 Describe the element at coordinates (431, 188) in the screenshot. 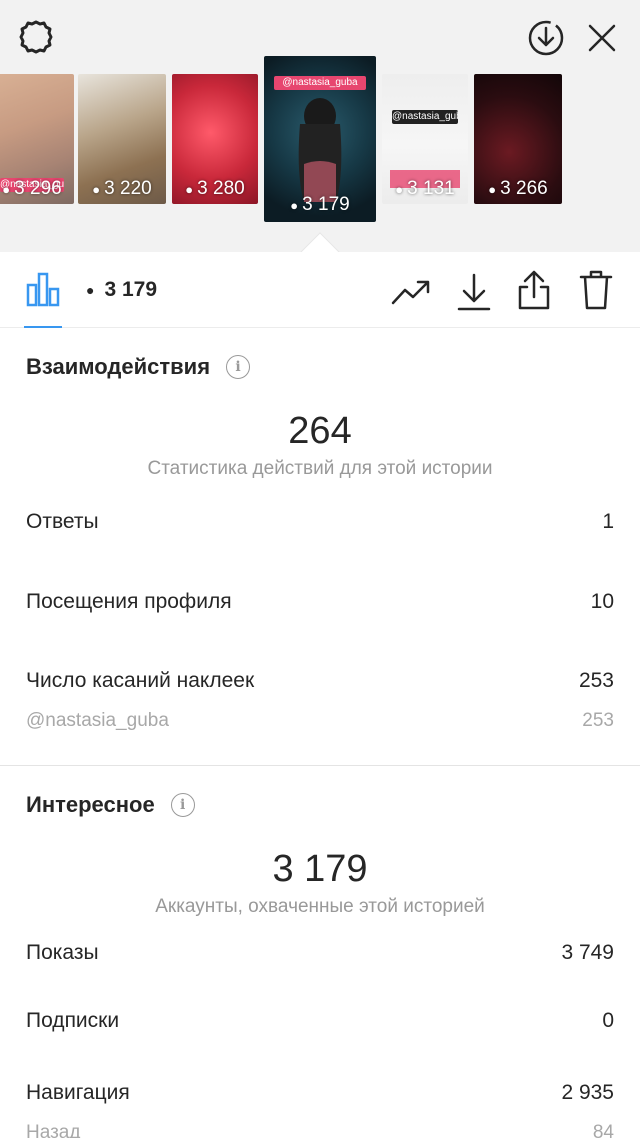

I see `story-views-text: 3 131` at that location.